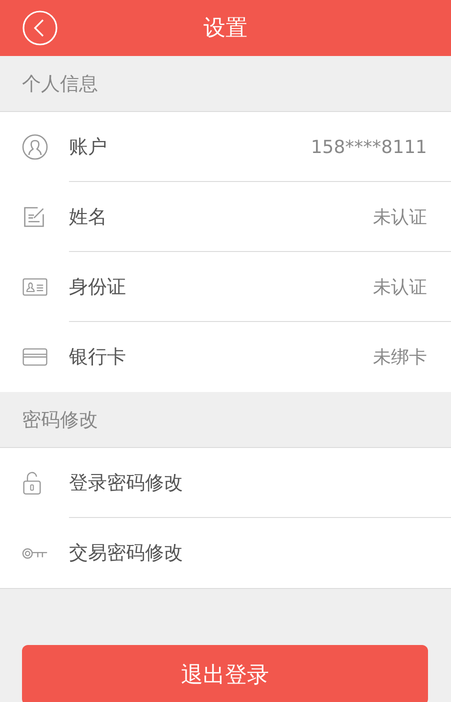 The height and width of the screenshot is (702, 451). What do you see at coordinates (60, 84) in the screenshot?
I see `section-title: 个人信息` at bounding box center [60, 84].